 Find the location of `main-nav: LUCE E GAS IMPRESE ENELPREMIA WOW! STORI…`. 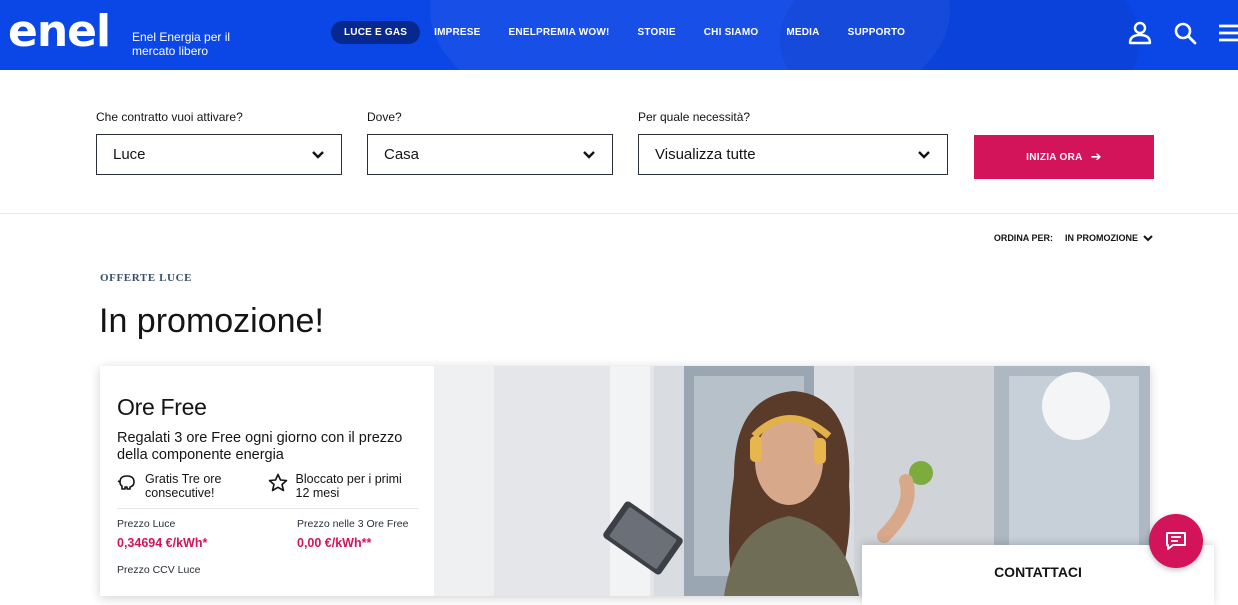

main-nav: LUCE E GAS IMPRESE ENELPREMIA WOW! STORI… is located at coordinates (632, 32).